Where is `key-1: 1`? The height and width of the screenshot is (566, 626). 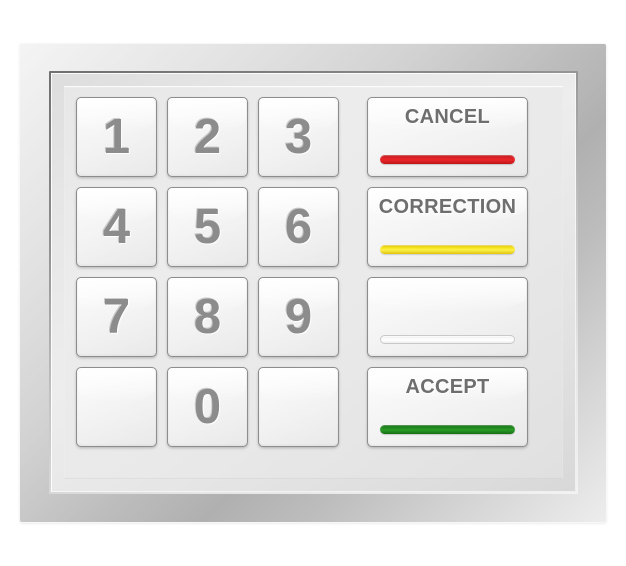 key-1: 1 is located at coordinates (116, 137).